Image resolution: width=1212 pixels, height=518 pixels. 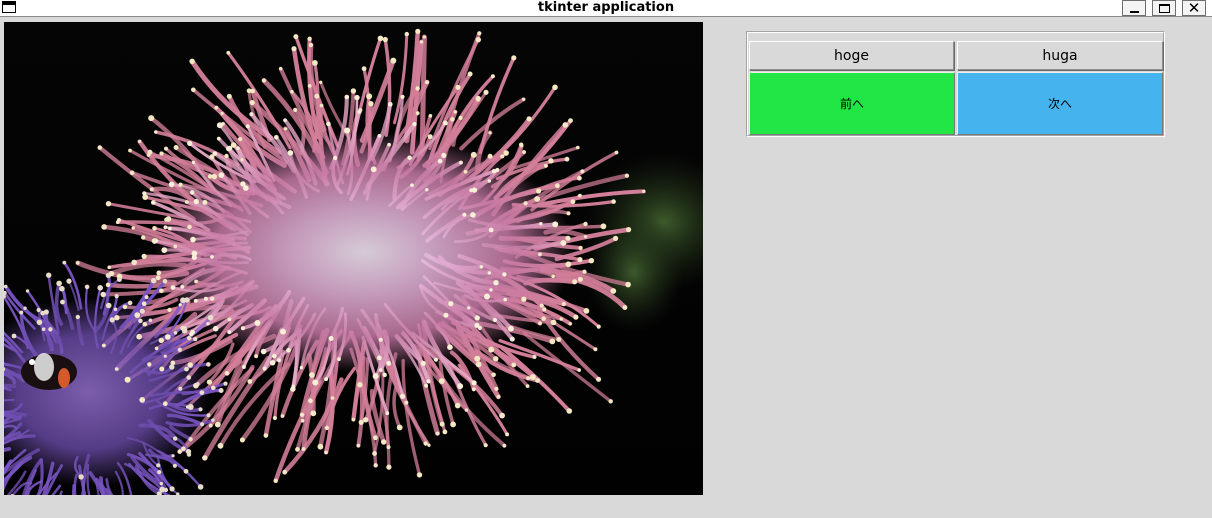 I want to click on maximize-icon, so click(x=1164, y=8).